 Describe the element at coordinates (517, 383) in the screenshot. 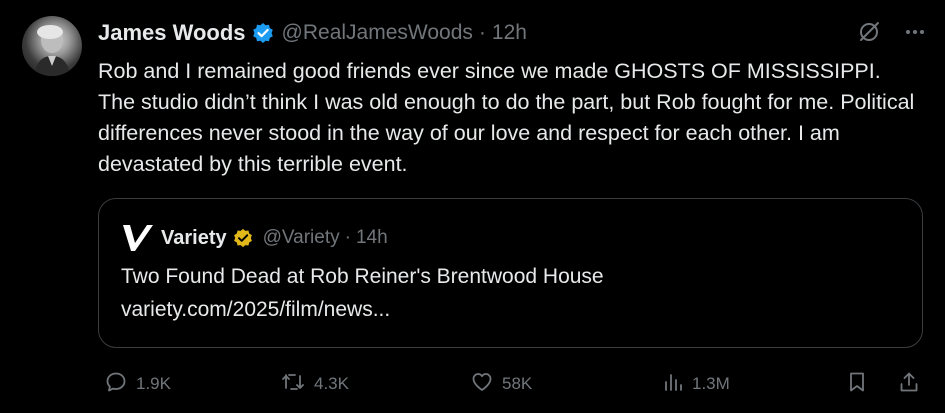

I see `like-count: 58K` at that location.